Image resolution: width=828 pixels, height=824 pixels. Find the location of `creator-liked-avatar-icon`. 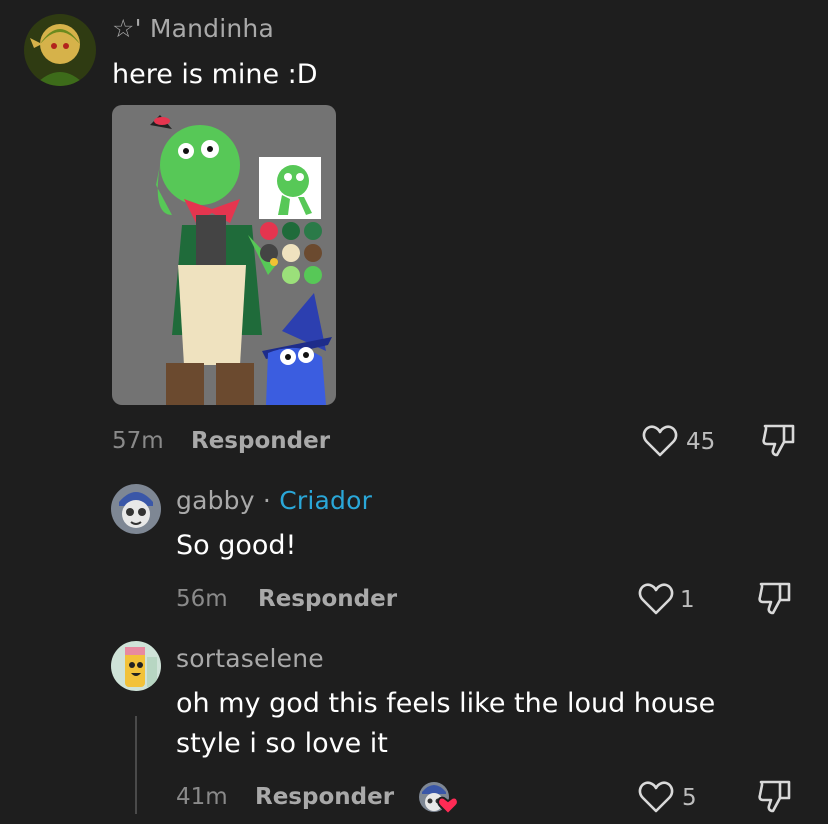

creator-liked-avatar-icon is located at coordinates (439, 798).